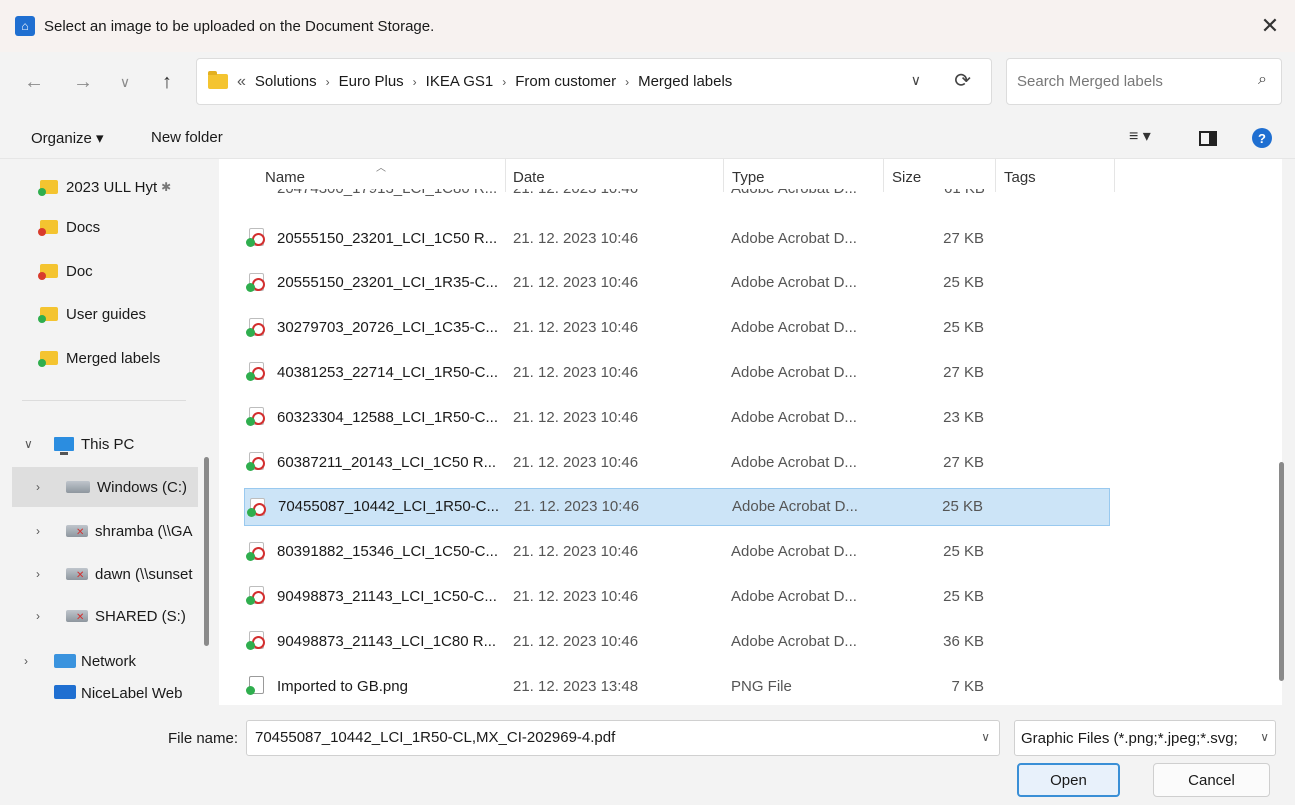  I want to click on sidebar-item-windows-c: › Windows (C:), so click(105, 487).